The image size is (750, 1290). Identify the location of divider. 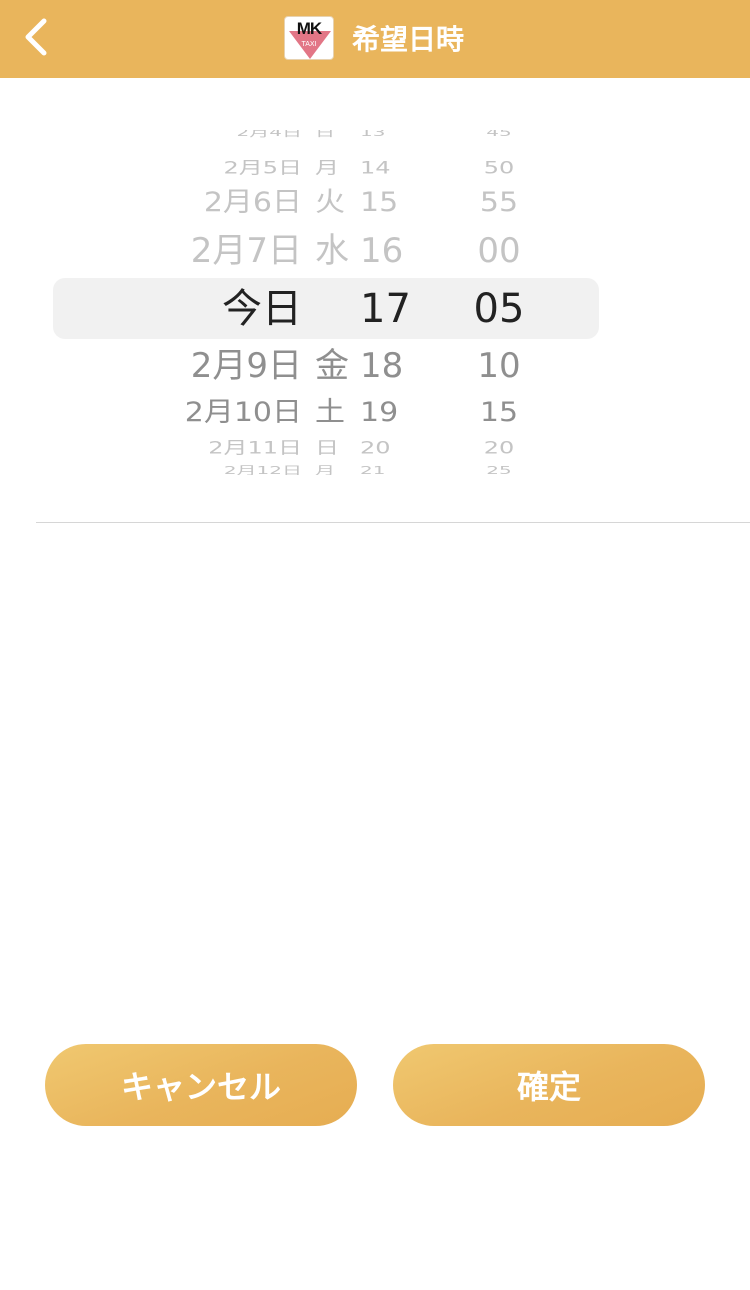
(393, 522).